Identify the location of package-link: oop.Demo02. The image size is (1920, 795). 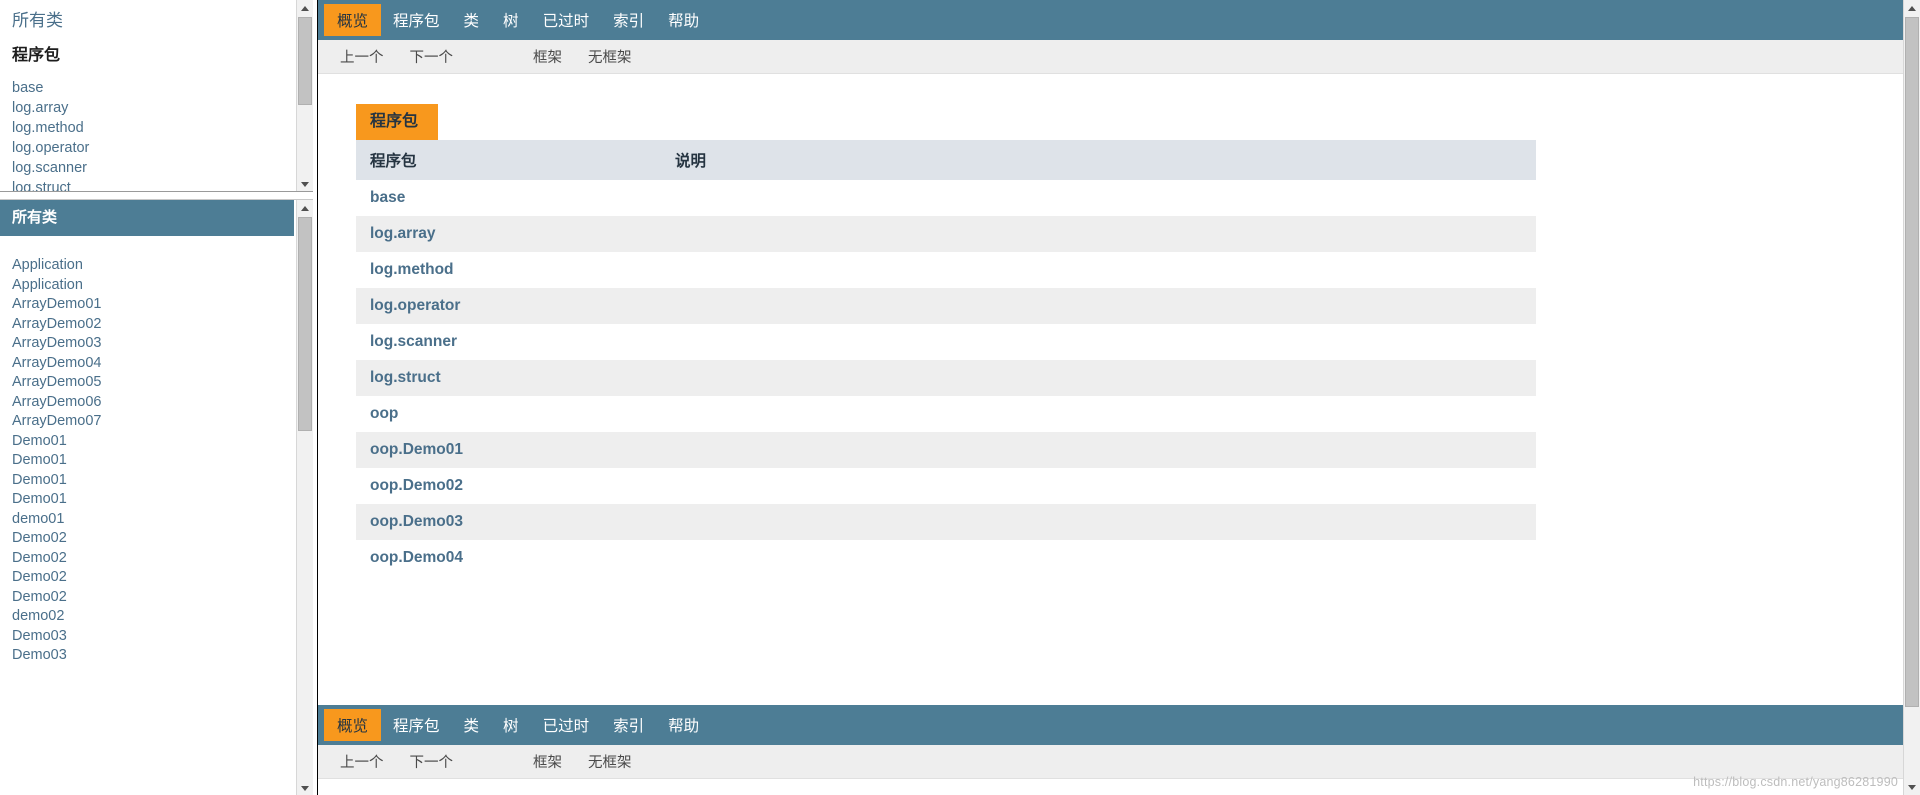
(416, 485).